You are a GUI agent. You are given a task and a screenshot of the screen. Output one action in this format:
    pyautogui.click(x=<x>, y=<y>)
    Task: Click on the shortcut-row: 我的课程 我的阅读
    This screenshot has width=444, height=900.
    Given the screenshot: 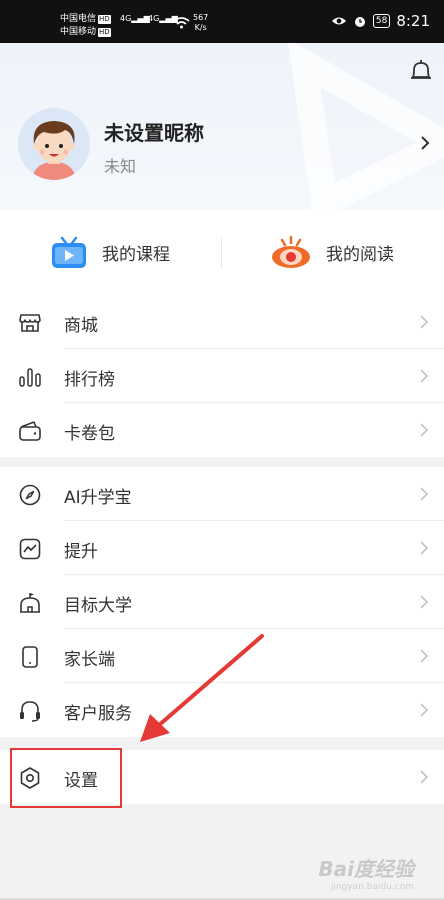 What is the action you would take?
    pyautogui.click(x=222, y=252)
    